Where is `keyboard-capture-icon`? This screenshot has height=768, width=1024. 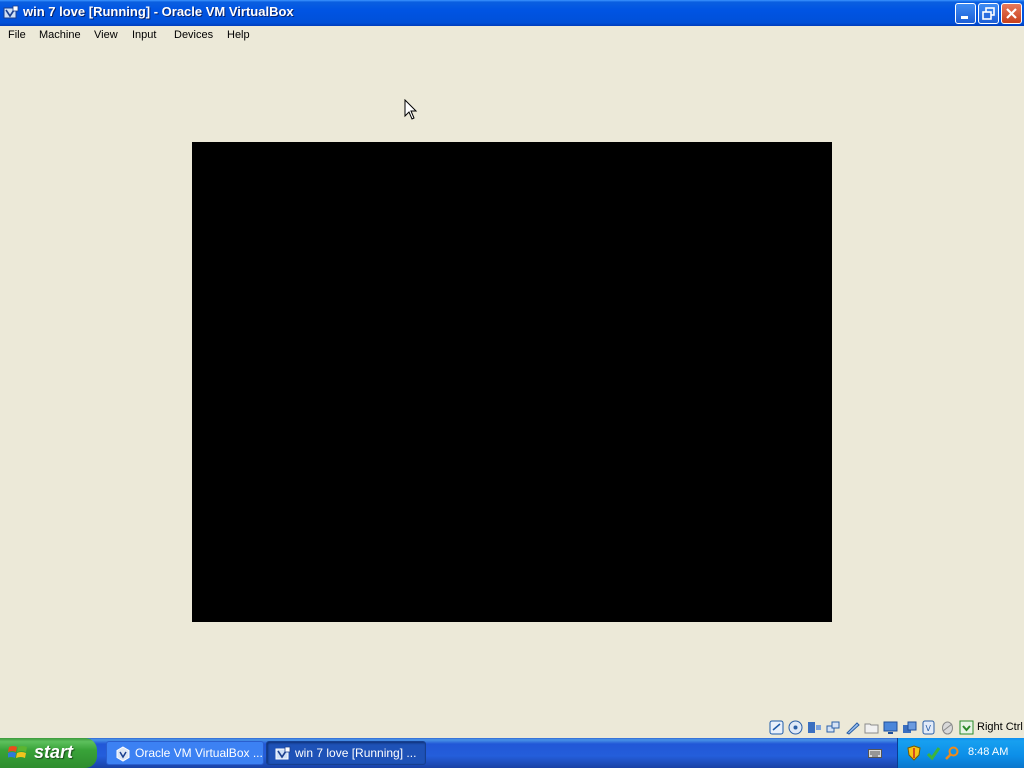 keyboard-capture-icon is located at coordinates (966, 727).